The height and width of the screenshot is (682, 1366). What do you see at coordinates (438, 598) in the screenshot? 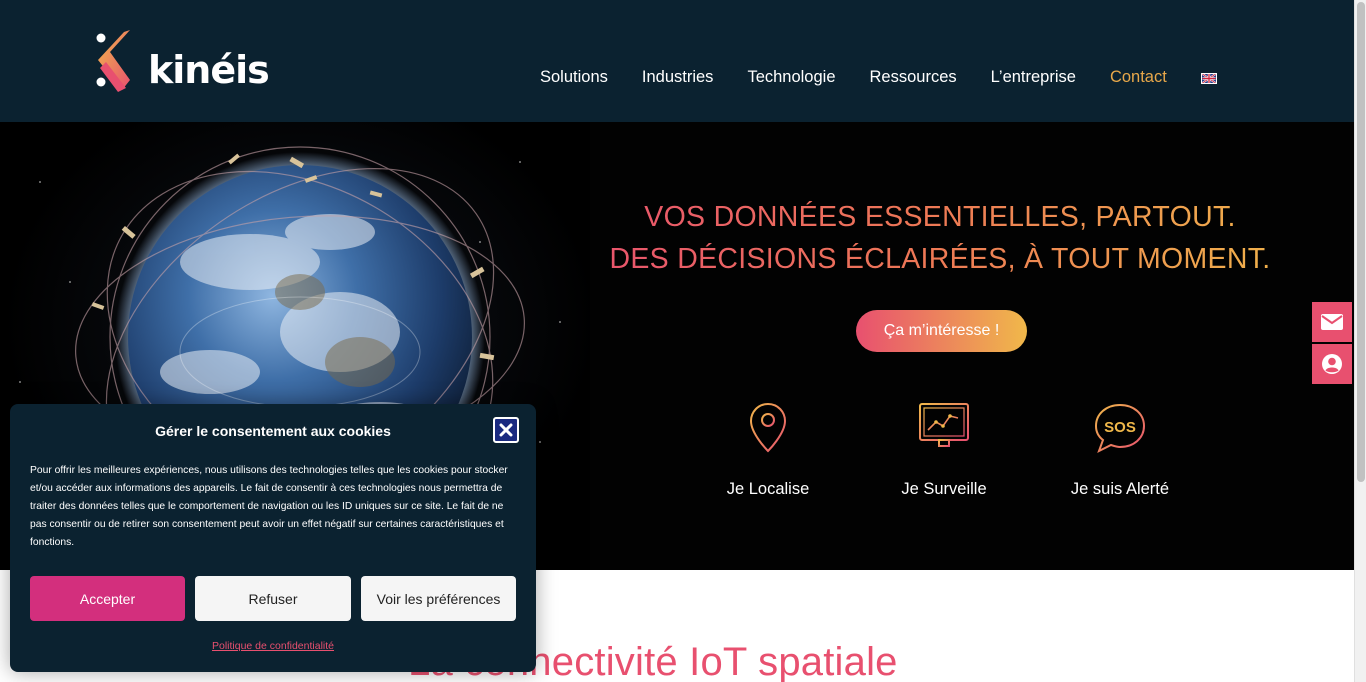
I see `view-preferences-button: Voir les préférences` at bounding box center [438, 598].